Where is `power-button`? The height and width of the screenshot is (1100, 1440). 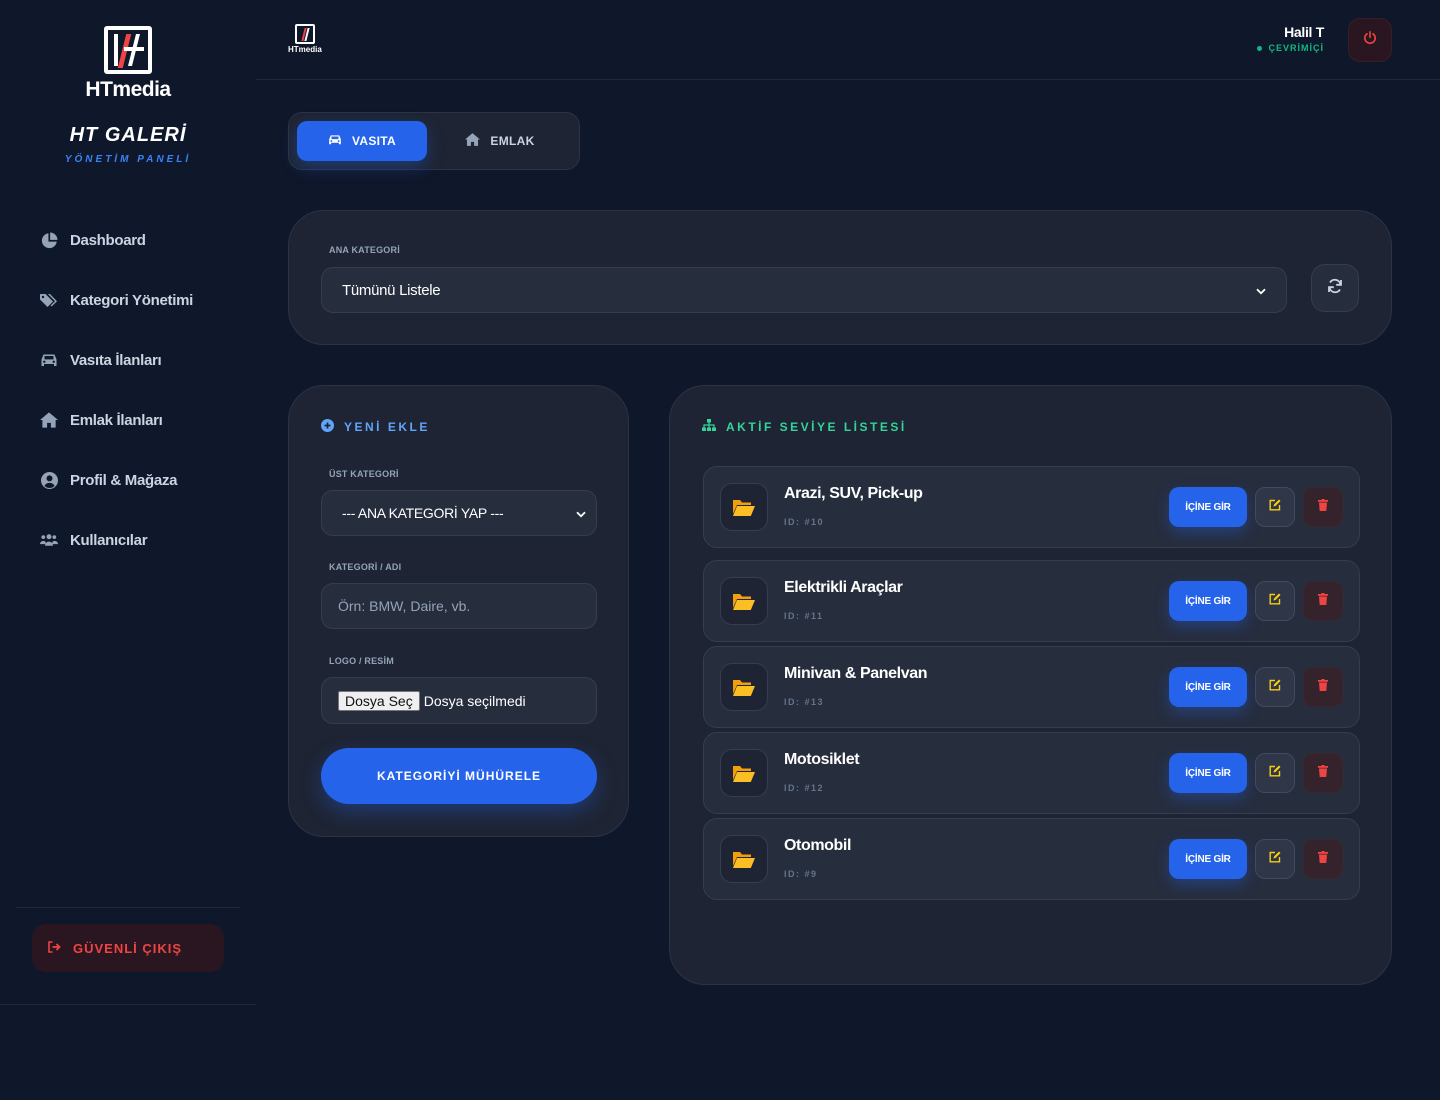
power-button is located at coordinates (1370, 40).